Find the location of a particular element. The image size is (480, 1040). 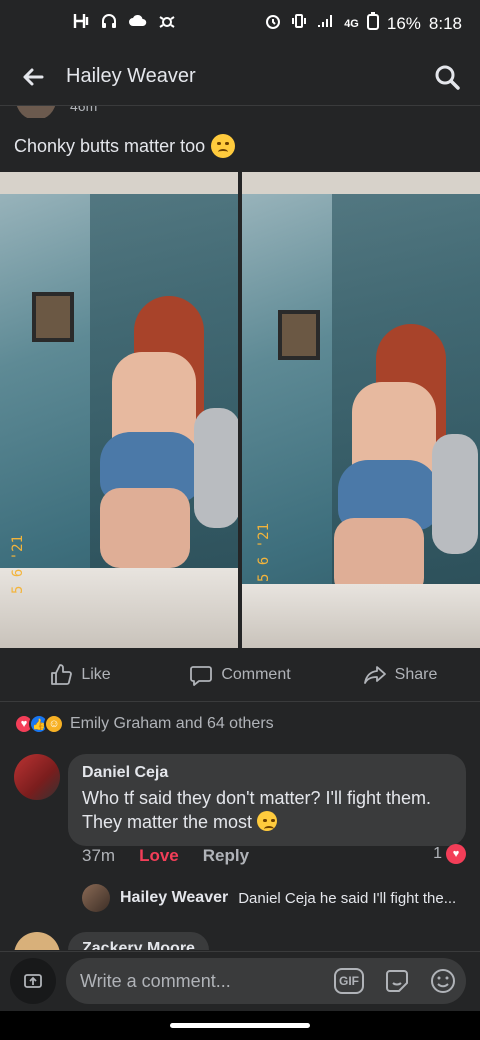

reactions-text: Emily Graham and 64 others is located at coordinates (172, 723).